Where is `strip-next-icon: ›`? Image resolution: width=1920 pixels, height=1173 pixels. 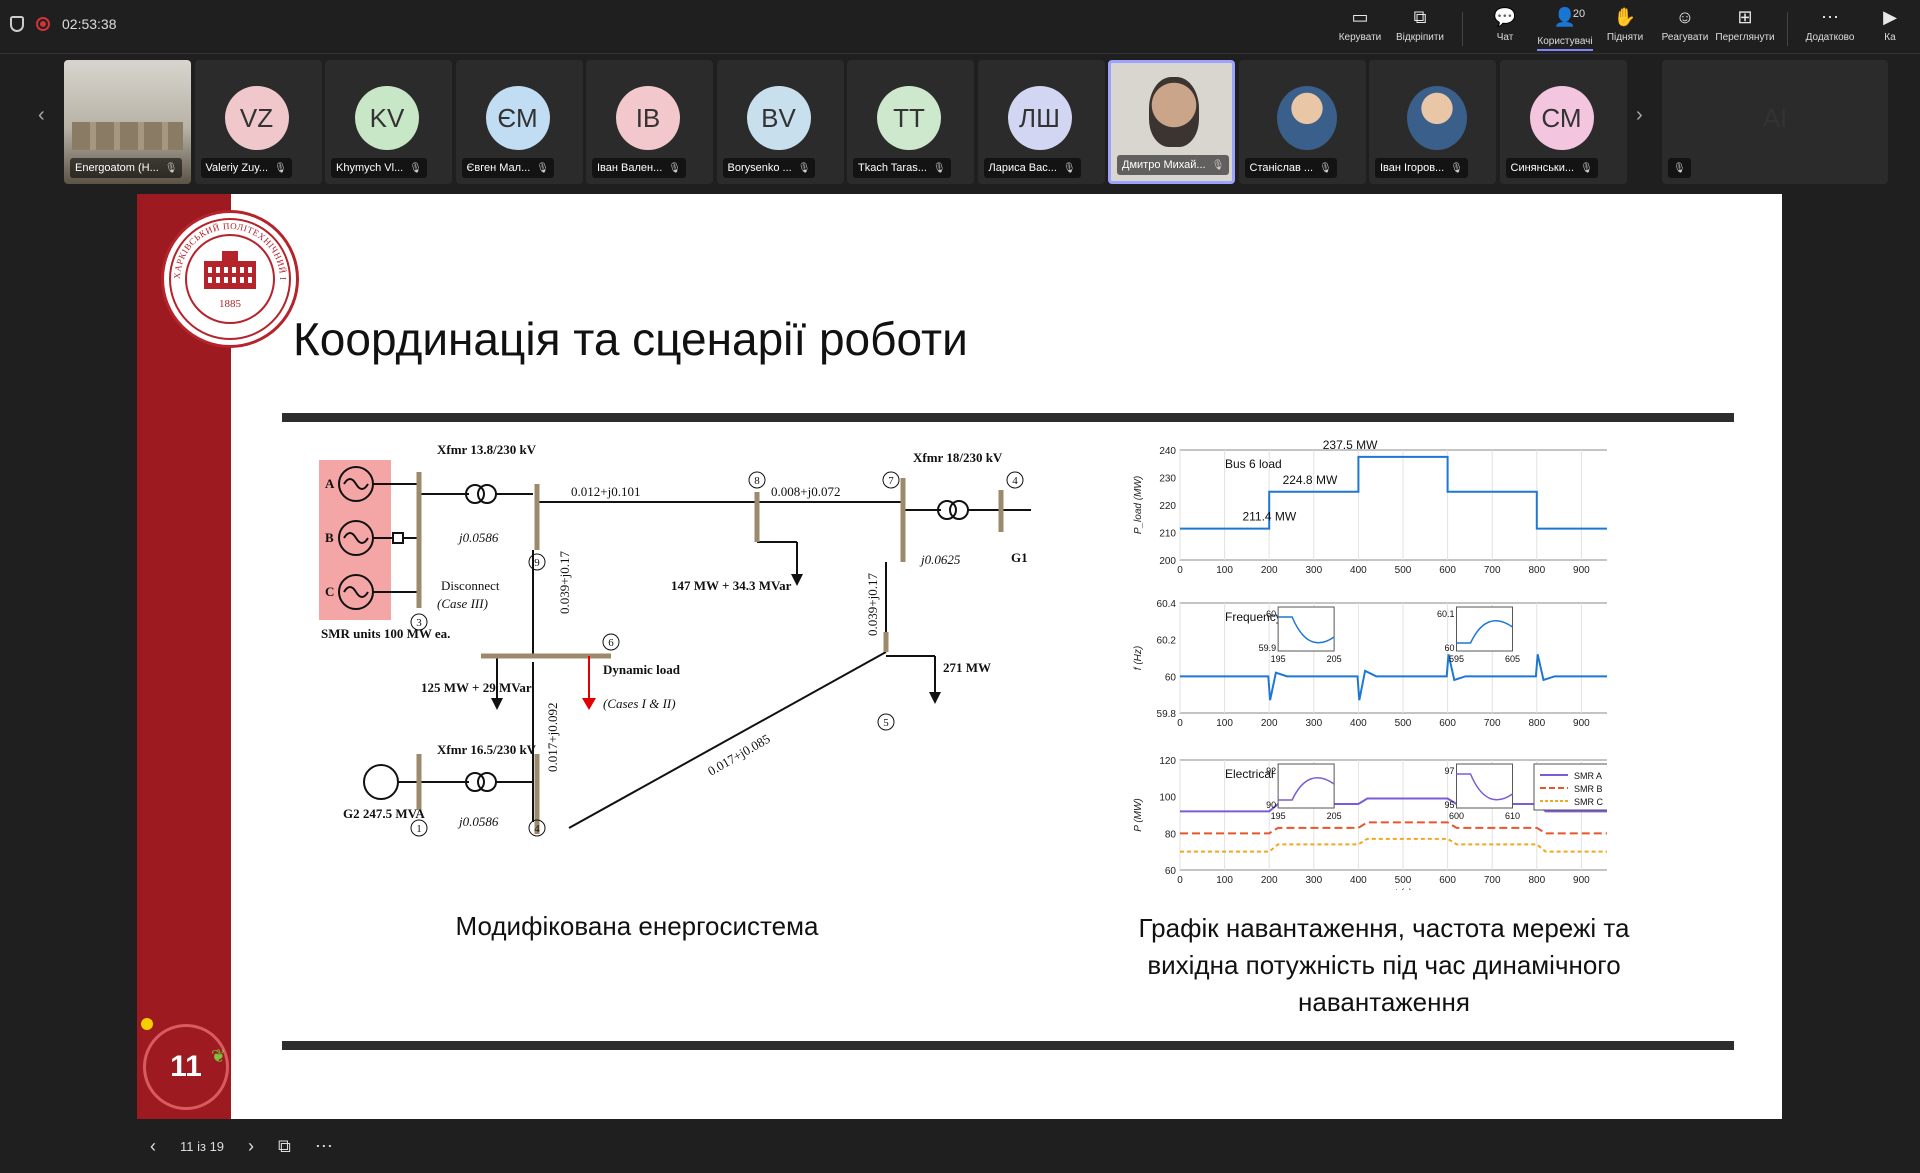
strip-next-icon: › is located at coordinates (1639, 115).